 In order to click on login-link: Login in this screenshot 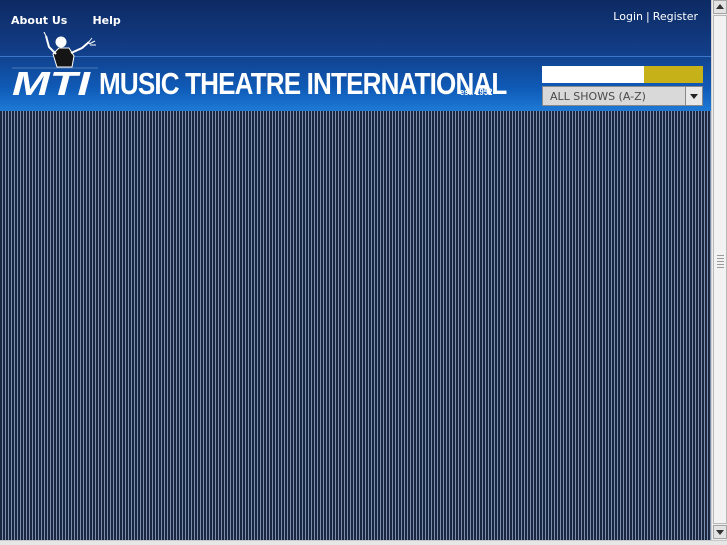, I will do `click(628, 16)`.